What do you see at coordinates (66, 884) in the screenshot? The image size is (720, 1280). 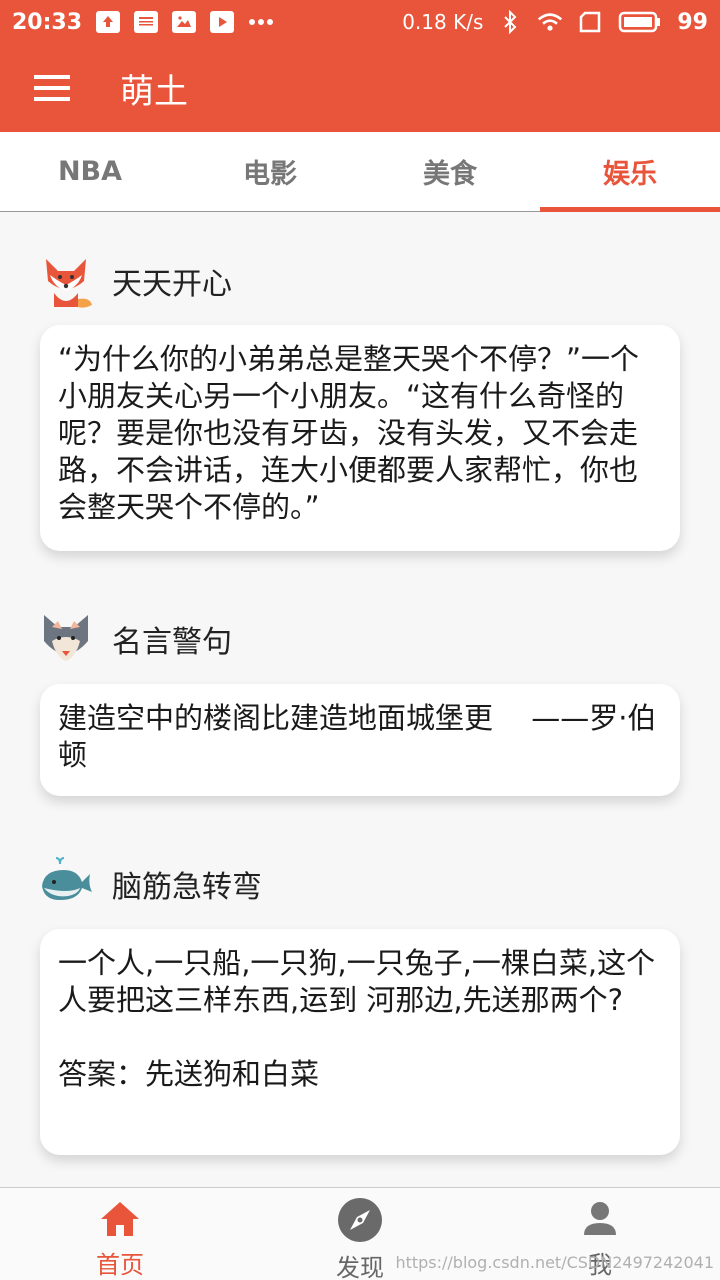 I see `whale-icon` at bounding box center [66, 884].